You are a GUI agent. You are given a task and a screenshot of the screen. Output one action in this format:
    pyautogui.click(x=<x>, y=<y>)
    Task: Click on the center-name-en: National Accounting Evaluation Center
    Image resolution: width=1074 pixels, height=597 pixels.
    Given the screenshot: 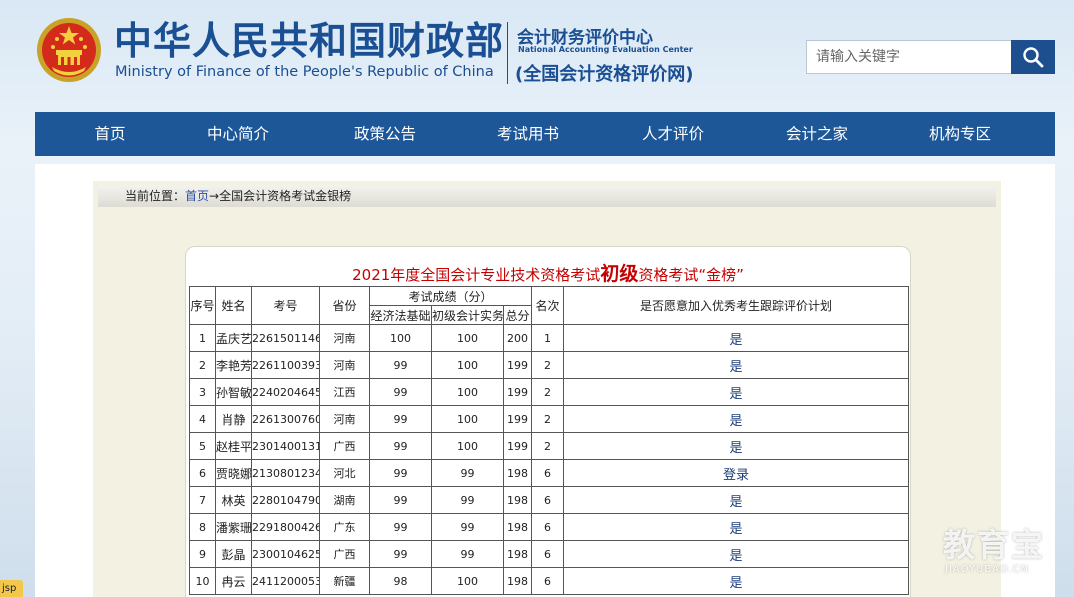 What is the action you would take?
    pyautogui.click(x=605, y=49)
    